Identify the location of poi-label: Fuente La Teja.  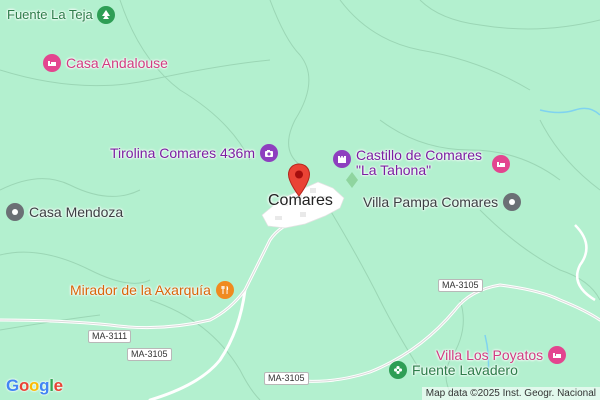
(50, 14).